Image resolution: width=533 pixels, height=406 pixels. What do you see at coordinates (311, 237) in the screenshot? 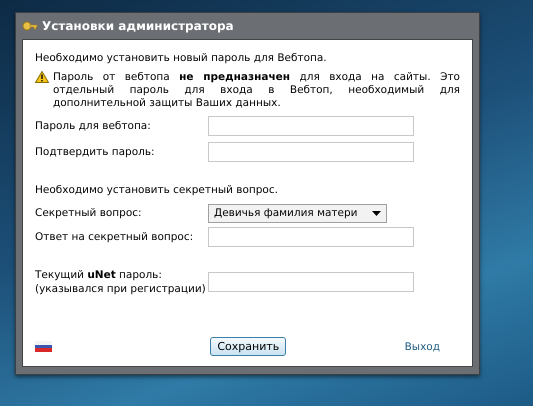
I see `answer-field` at bounding box center [311, 237].